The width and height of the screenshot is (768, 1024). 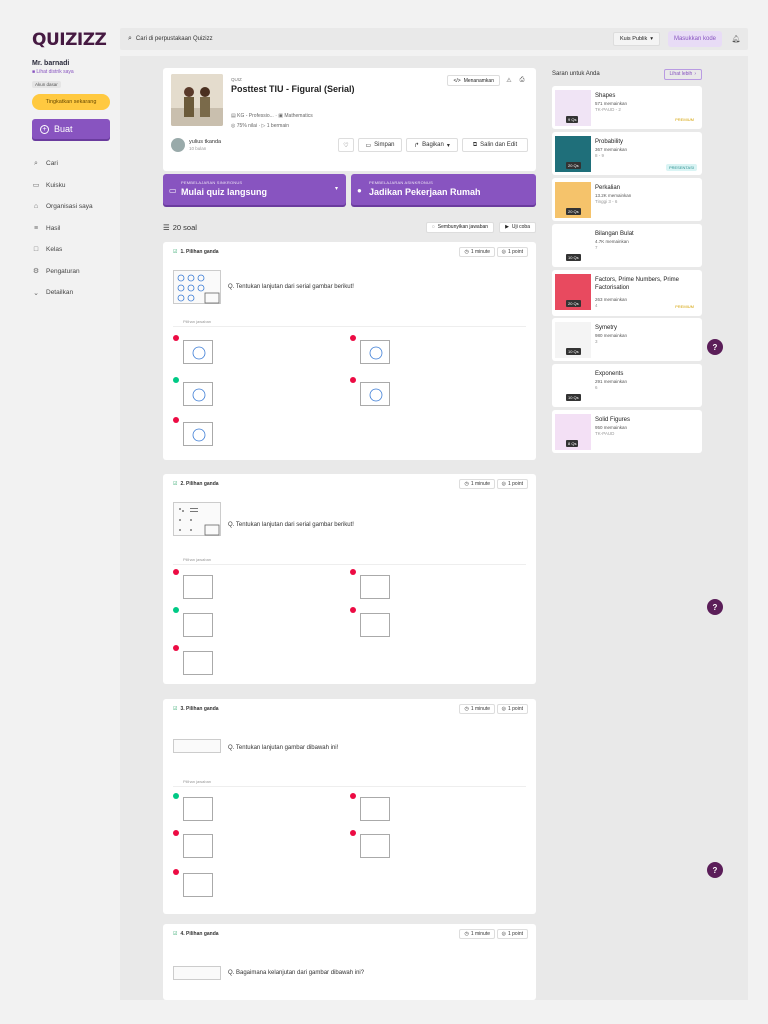 What do you see at coordinates (507, 227) in the screenshot?
I see `play-icon: ▶` at bounding box center [507, 227].